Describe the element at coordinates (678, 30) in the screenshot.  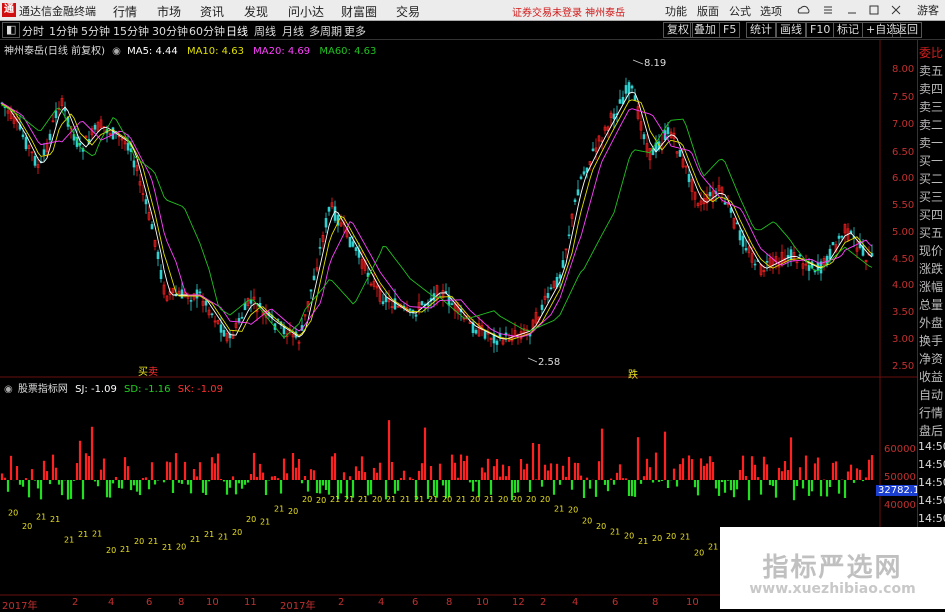
I see `toolbar-restore-rights: 复权` at that location.